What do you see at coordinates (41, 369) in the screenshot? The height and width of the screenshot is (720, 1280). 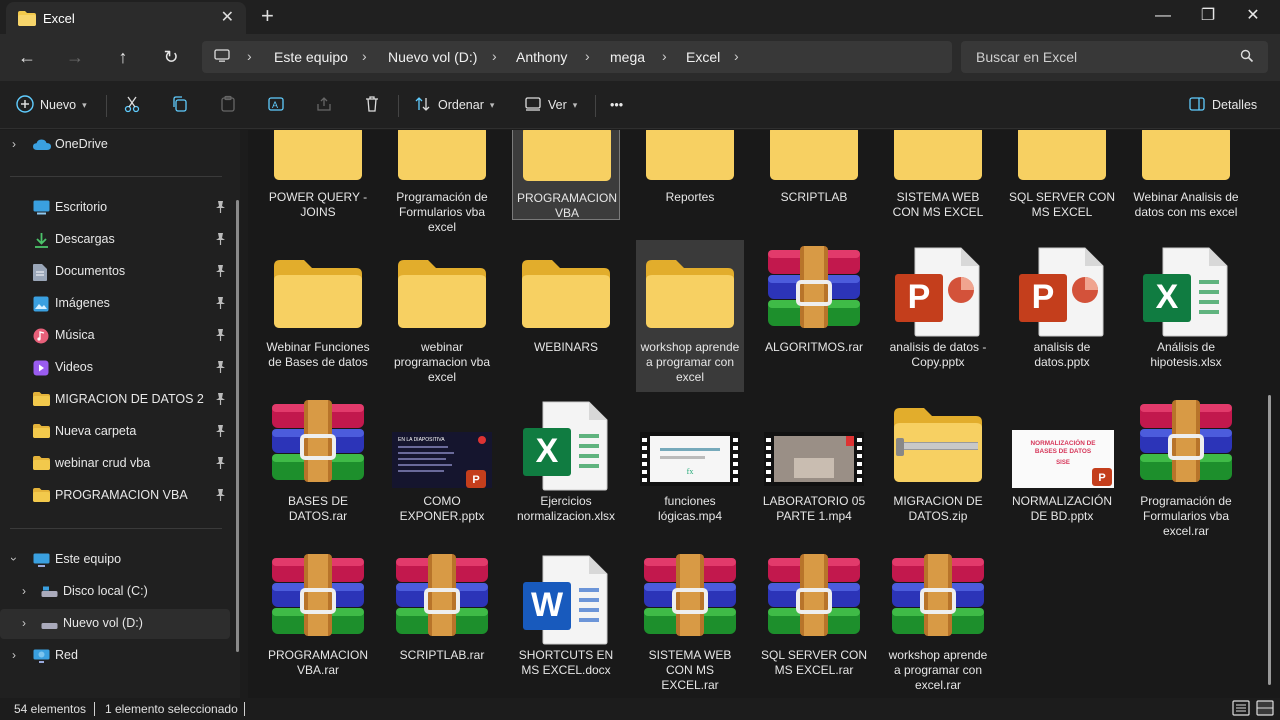 I see `video-icon` at bounding box center [41, 369].